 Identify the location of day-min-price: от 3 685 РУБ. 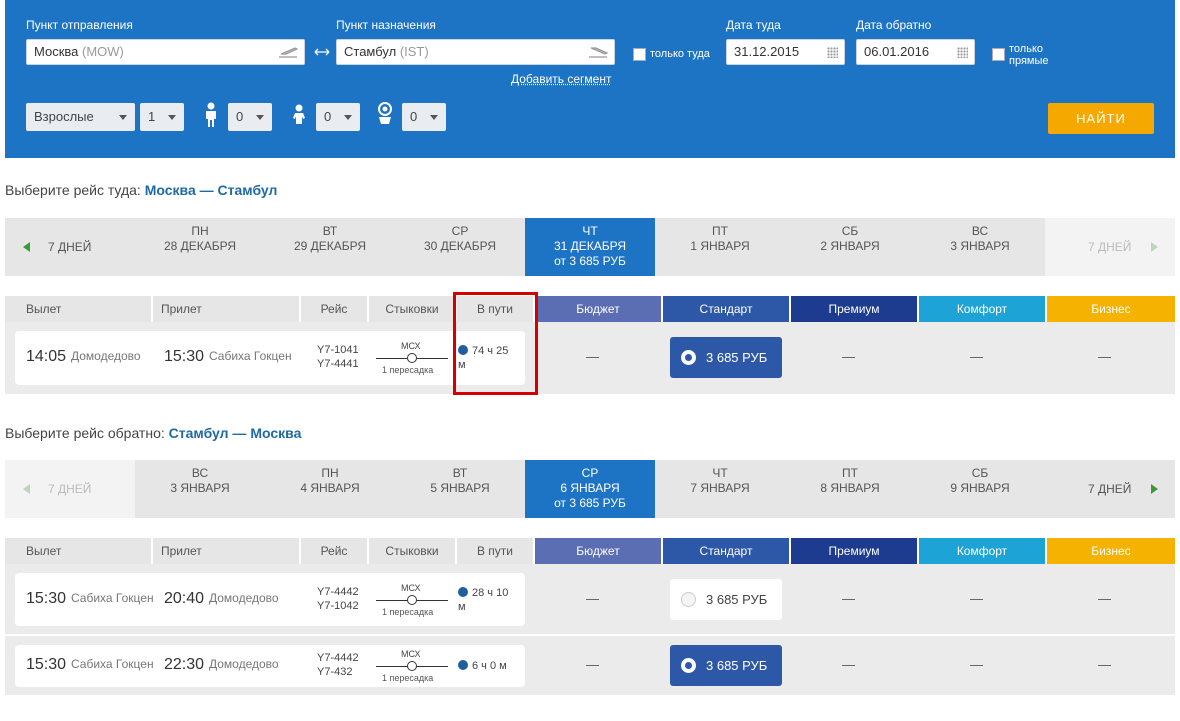
(590, 261).